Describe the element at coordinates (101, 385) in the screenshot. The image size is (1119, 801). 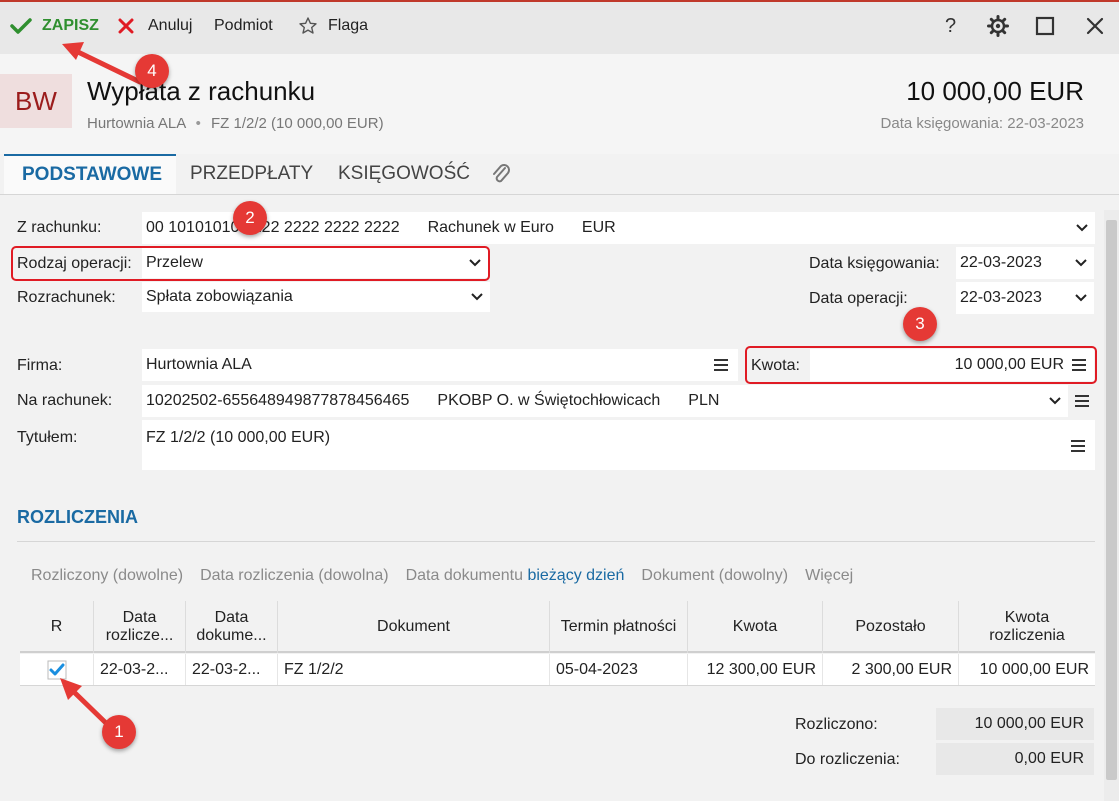
I see `annotation-arrows` at that location.